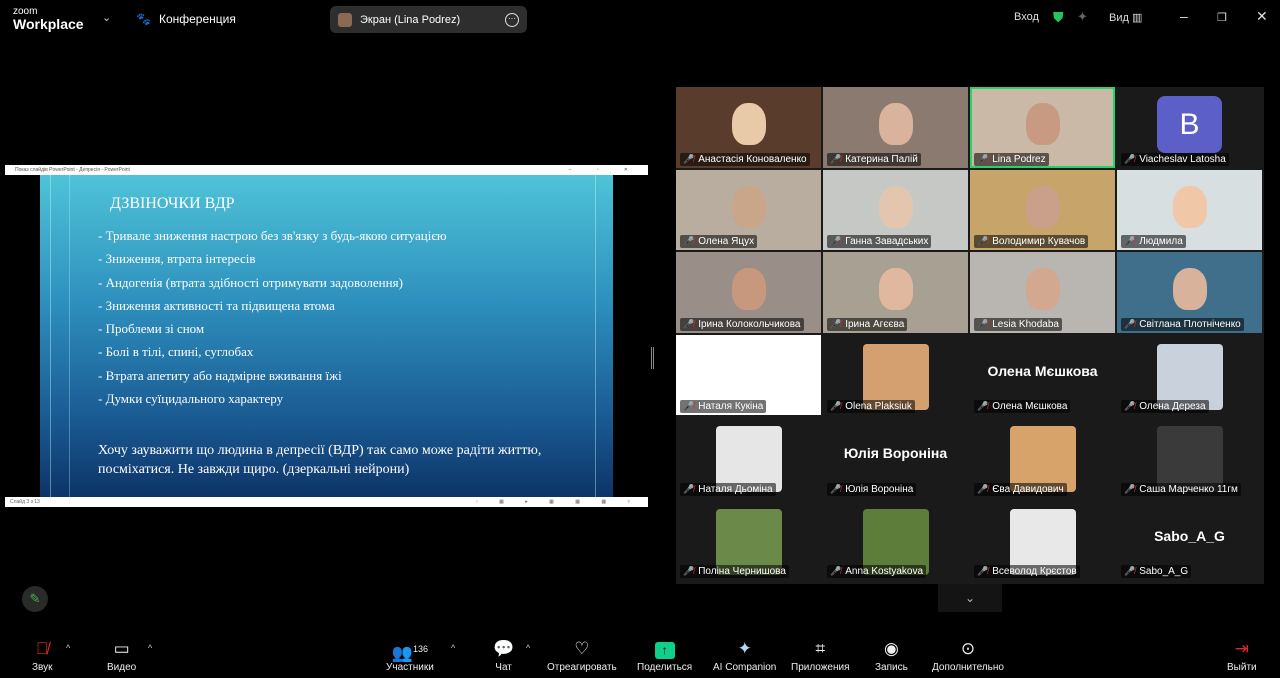 The image size is (1280, 678). Describe the element at coordinates (664, 655) in the screenshot. I see `share-button: ↑ Поделиться` at that location.